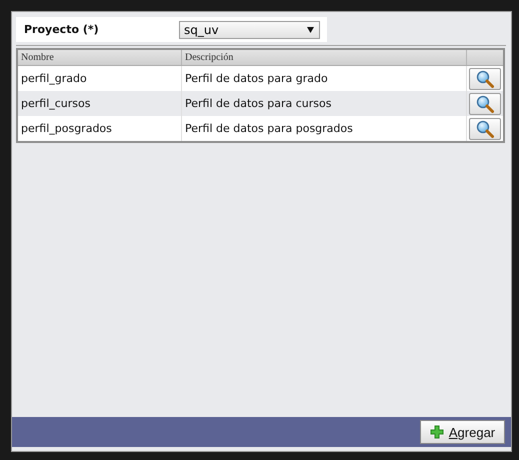 This screenshot has height=460, width=519. What do you see at coordinates (99, 57) in the screenshot?
I see `column-header: Nombre` at bounding box center [99, 57].